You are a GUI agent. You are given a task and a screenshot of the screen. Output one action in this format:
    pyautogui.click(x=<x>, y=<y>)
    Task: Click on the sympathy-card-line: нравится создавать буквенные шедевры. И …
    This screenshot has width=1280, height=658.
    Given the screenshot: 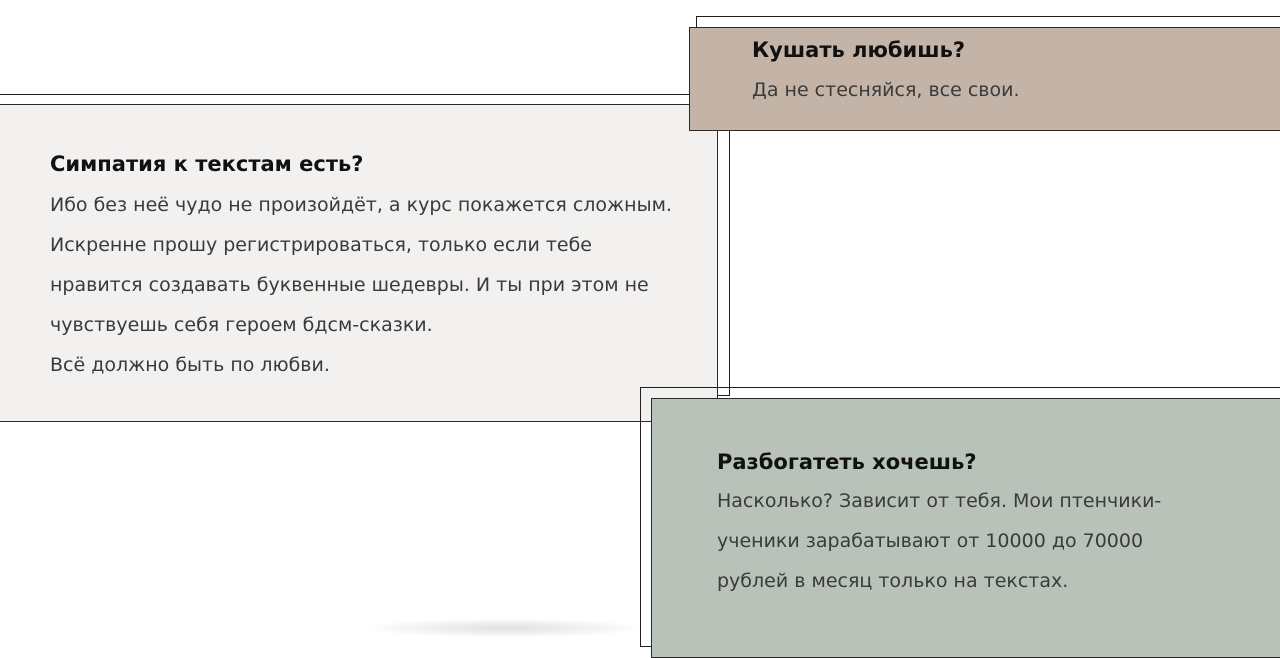 What is the action you would take?
    pyautogui.click(x=349, y=285)
    